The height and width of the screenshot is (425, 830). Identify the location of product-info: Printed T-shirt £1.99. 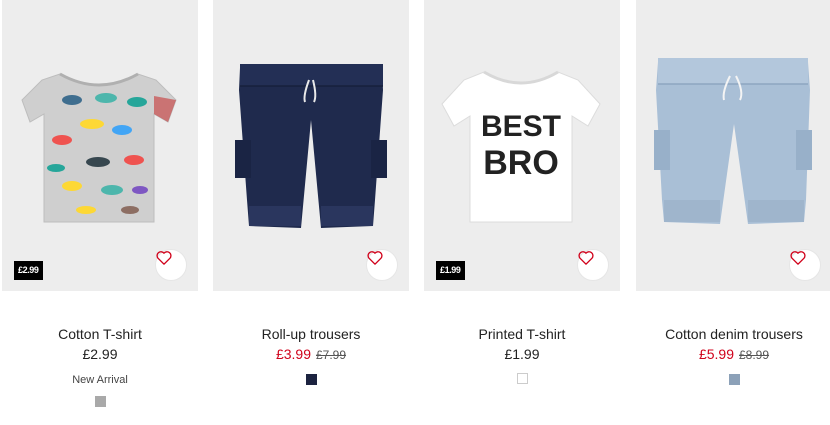
(522, 357).